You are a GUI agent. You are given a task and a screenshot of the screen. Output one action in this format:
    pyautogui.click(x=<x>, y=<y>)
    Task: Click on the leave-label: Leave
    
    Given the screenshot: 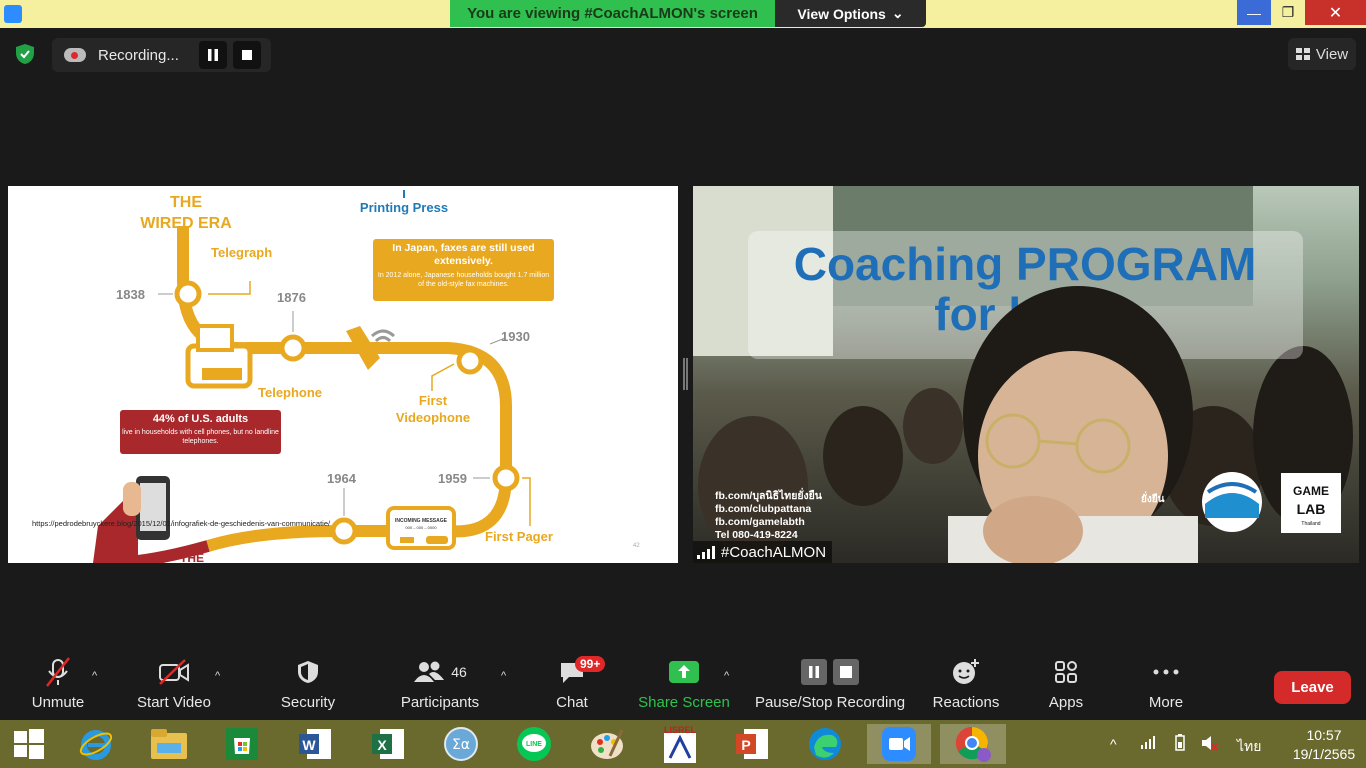 What is the action you would take?
    pyautogui.click(x=1312, y=687)
    